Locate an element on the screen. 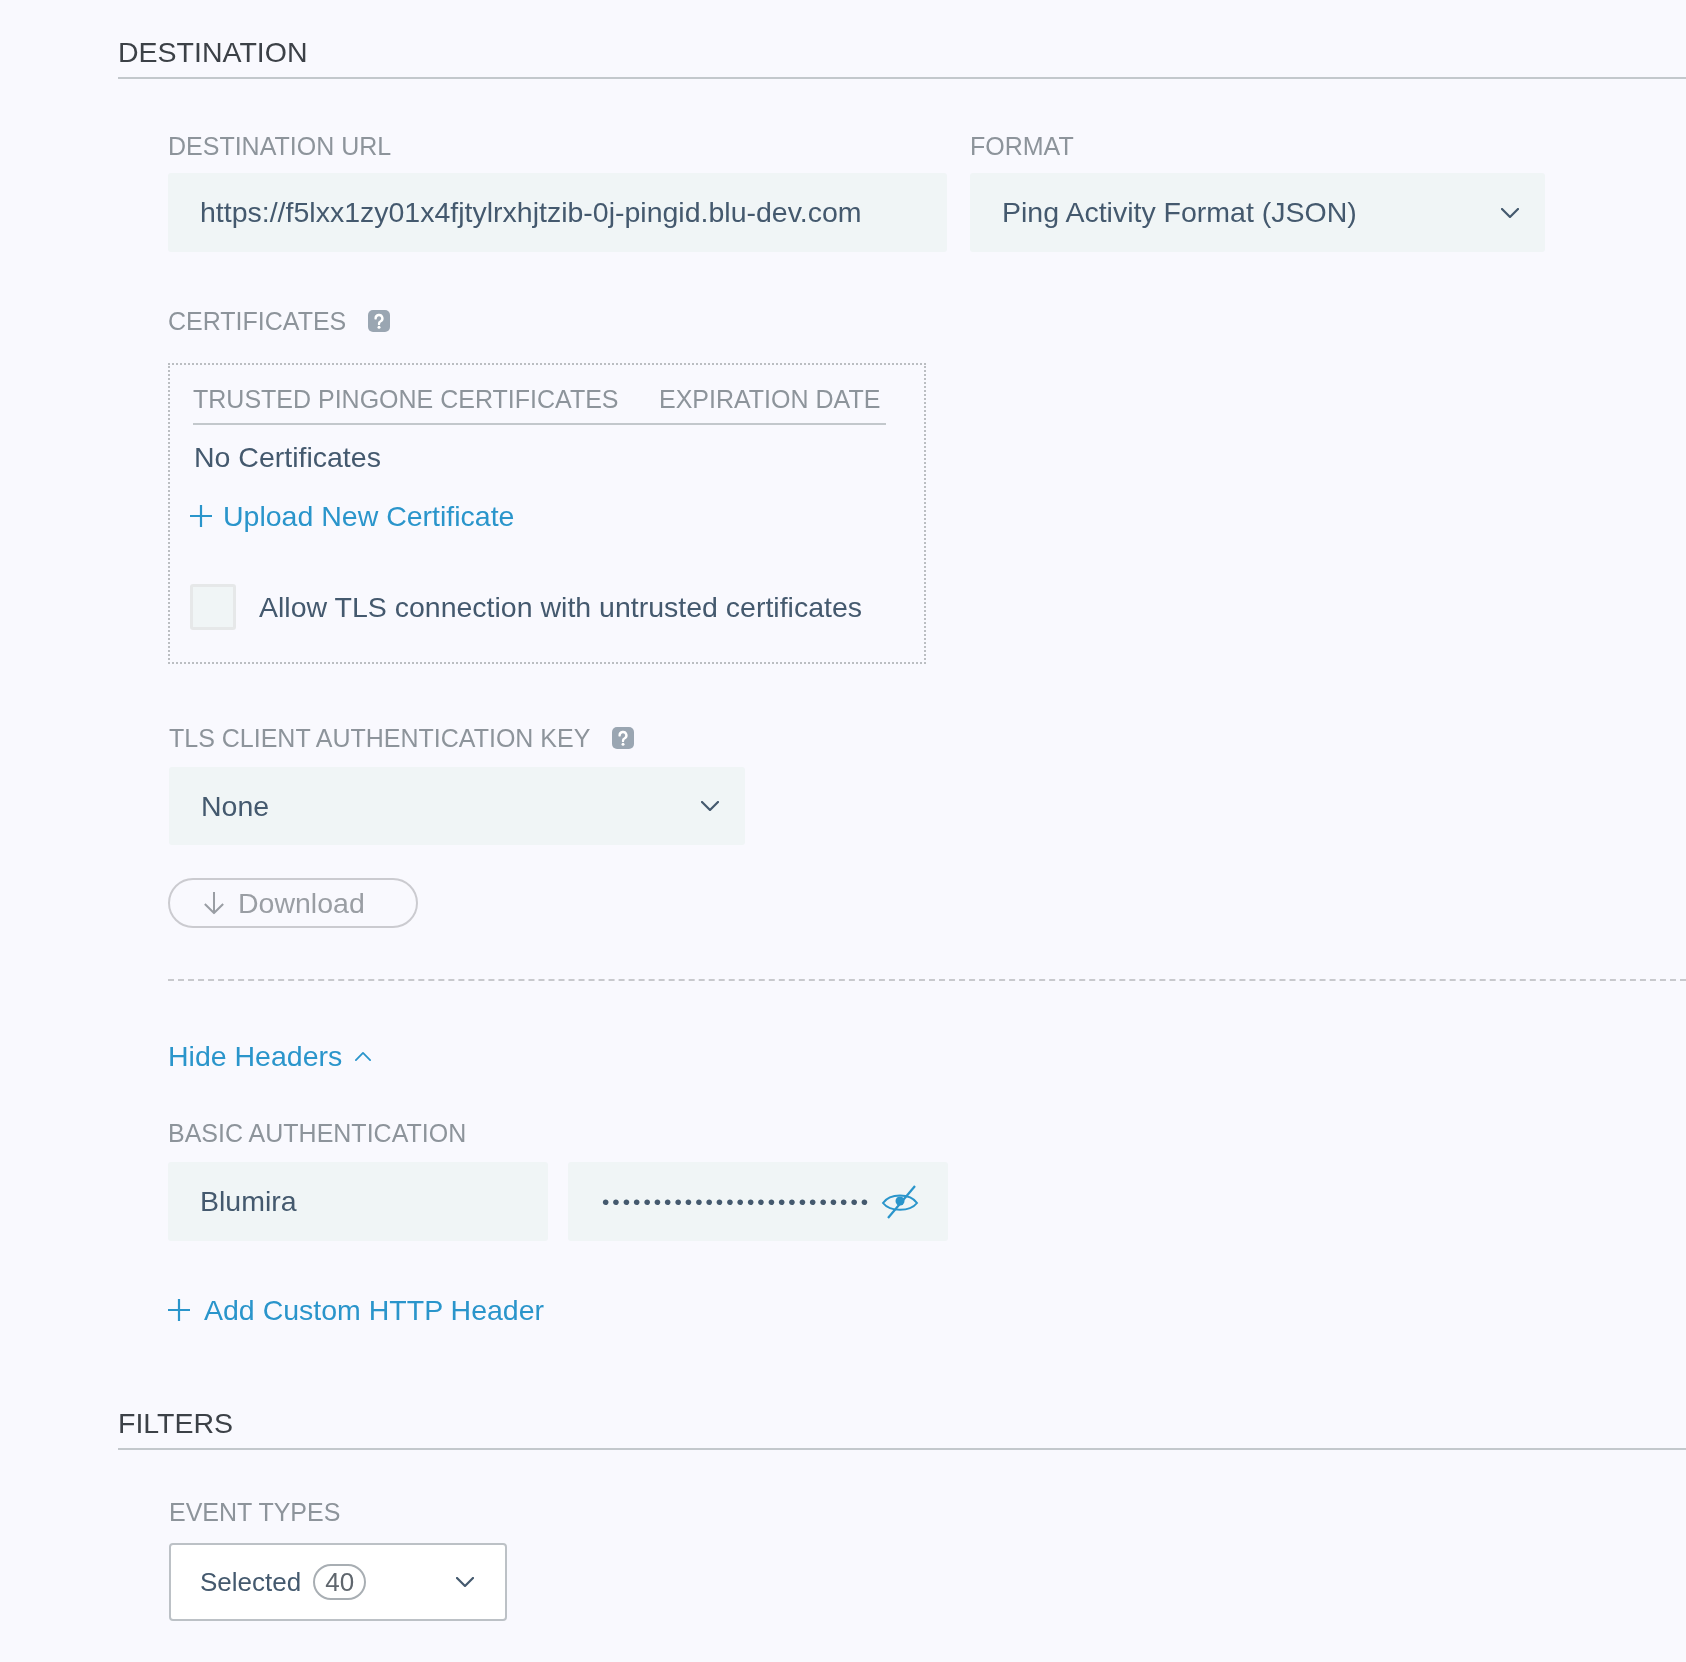  field-label: EVENT TYPES is located at coordinates (255, 1512).